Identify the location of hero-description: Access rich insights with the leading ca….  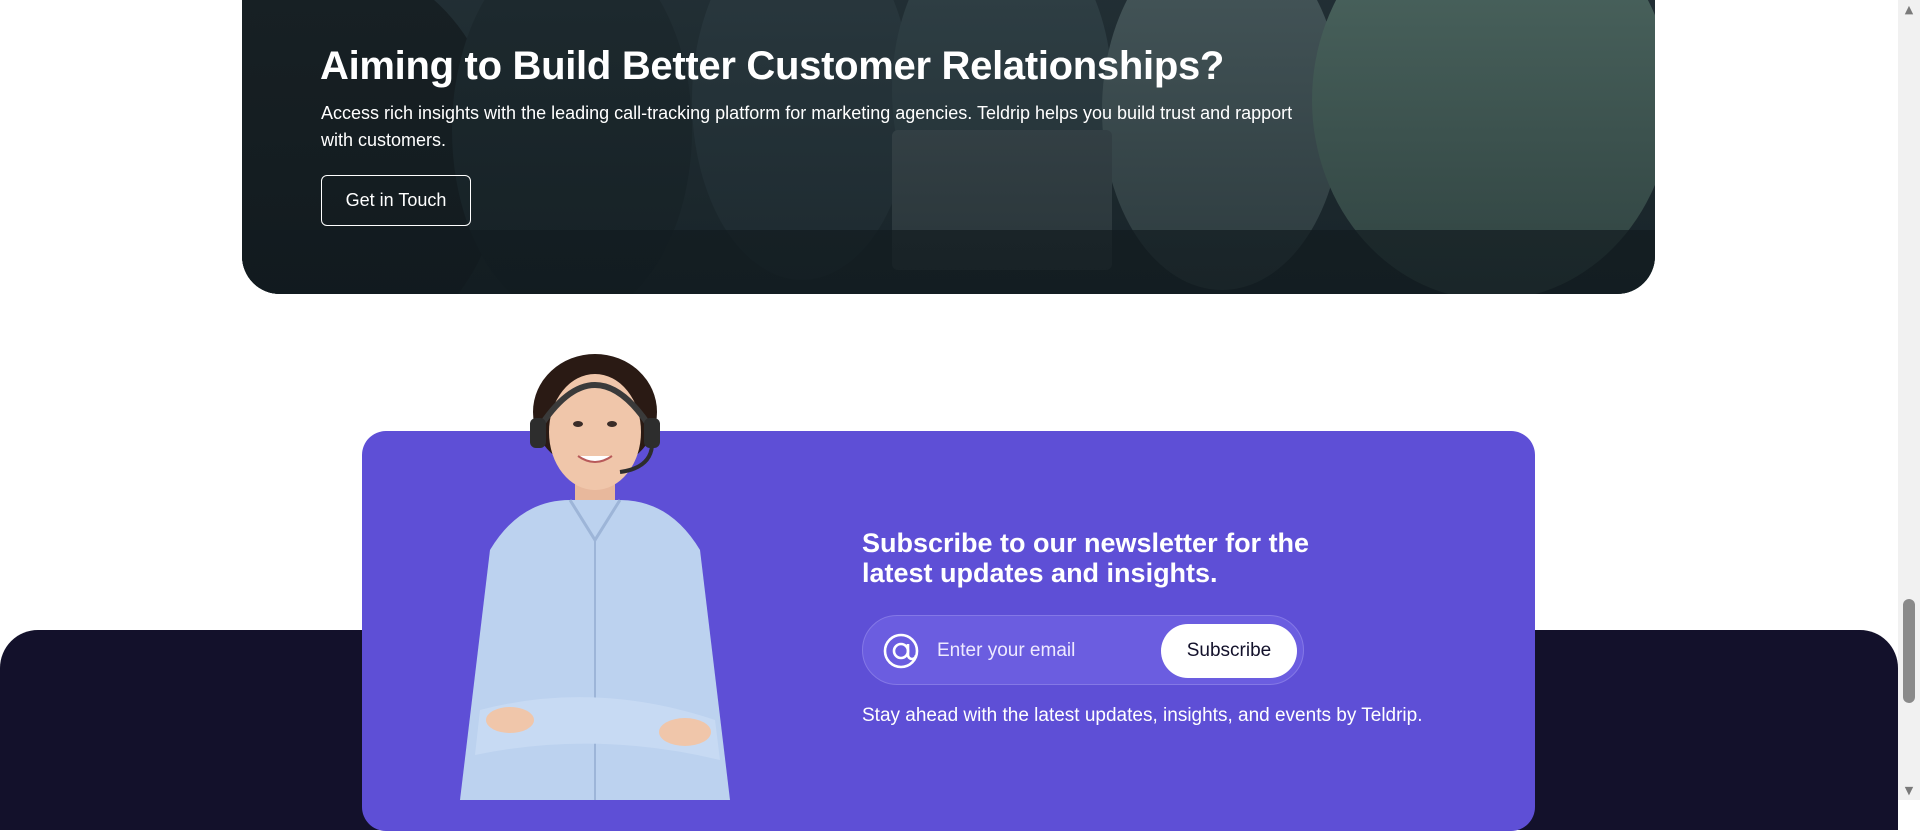
(807, 126).